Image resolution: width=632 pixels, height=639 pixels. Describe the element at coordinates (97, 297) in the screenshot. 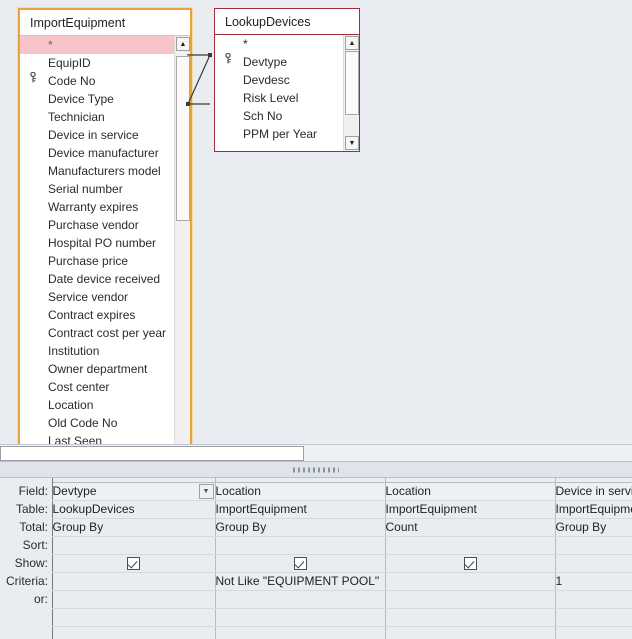

I see `field-list-item: Service vendor` at that location.